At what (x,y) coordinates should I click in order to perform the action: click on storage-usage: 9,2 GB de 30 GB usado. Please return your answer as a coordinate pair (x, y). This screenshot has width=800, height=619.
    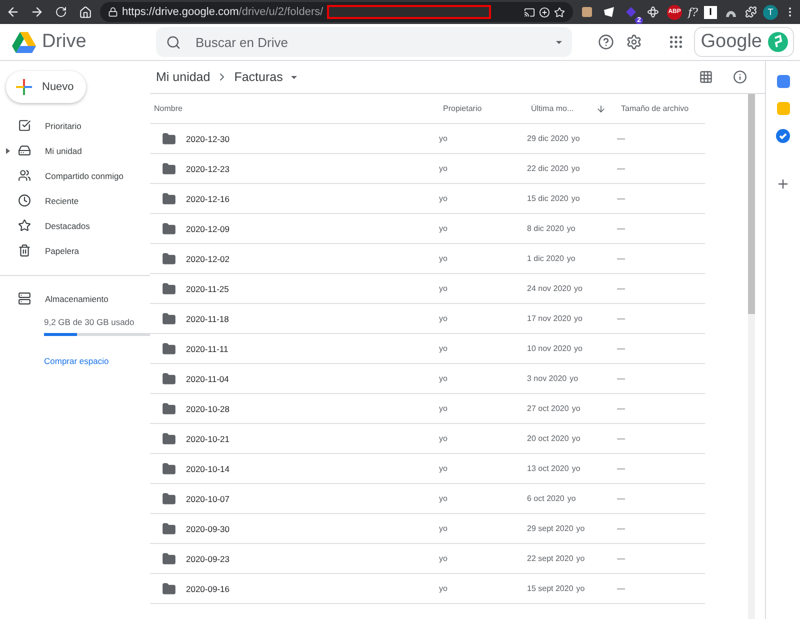
    Looking at the image, I should click on (90, 322).